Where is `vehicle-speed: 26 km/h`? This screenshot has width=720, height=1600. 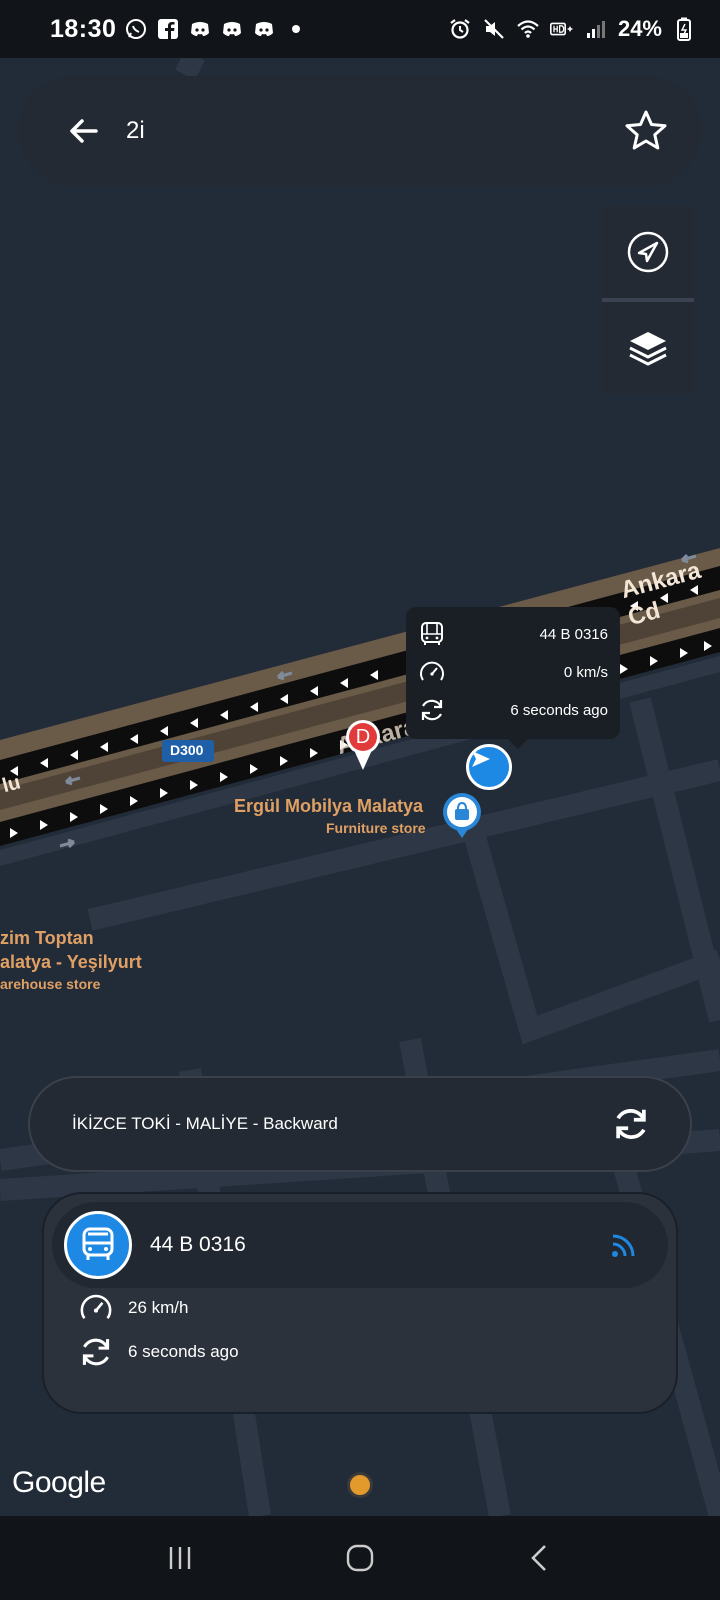 vehicle-speed: 26 km/h is located at coordinates (158, 1307).